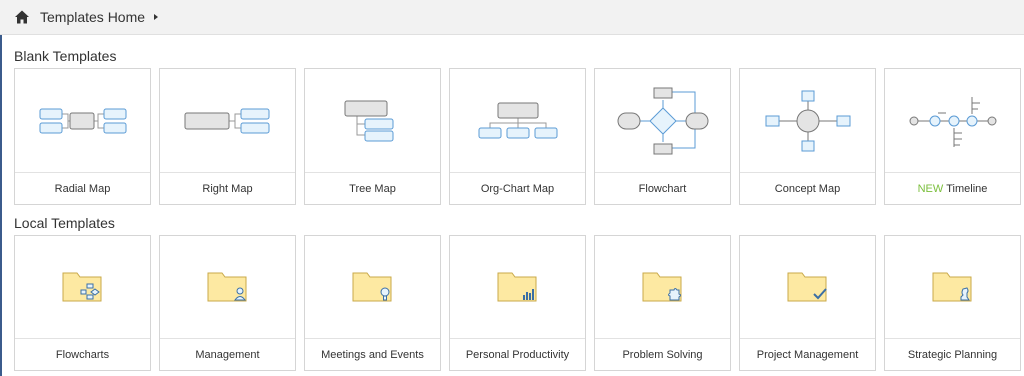  Describe the element at coordinates (661, 287) in the screenshot. I see `folder-puzzle-icon` at that location.